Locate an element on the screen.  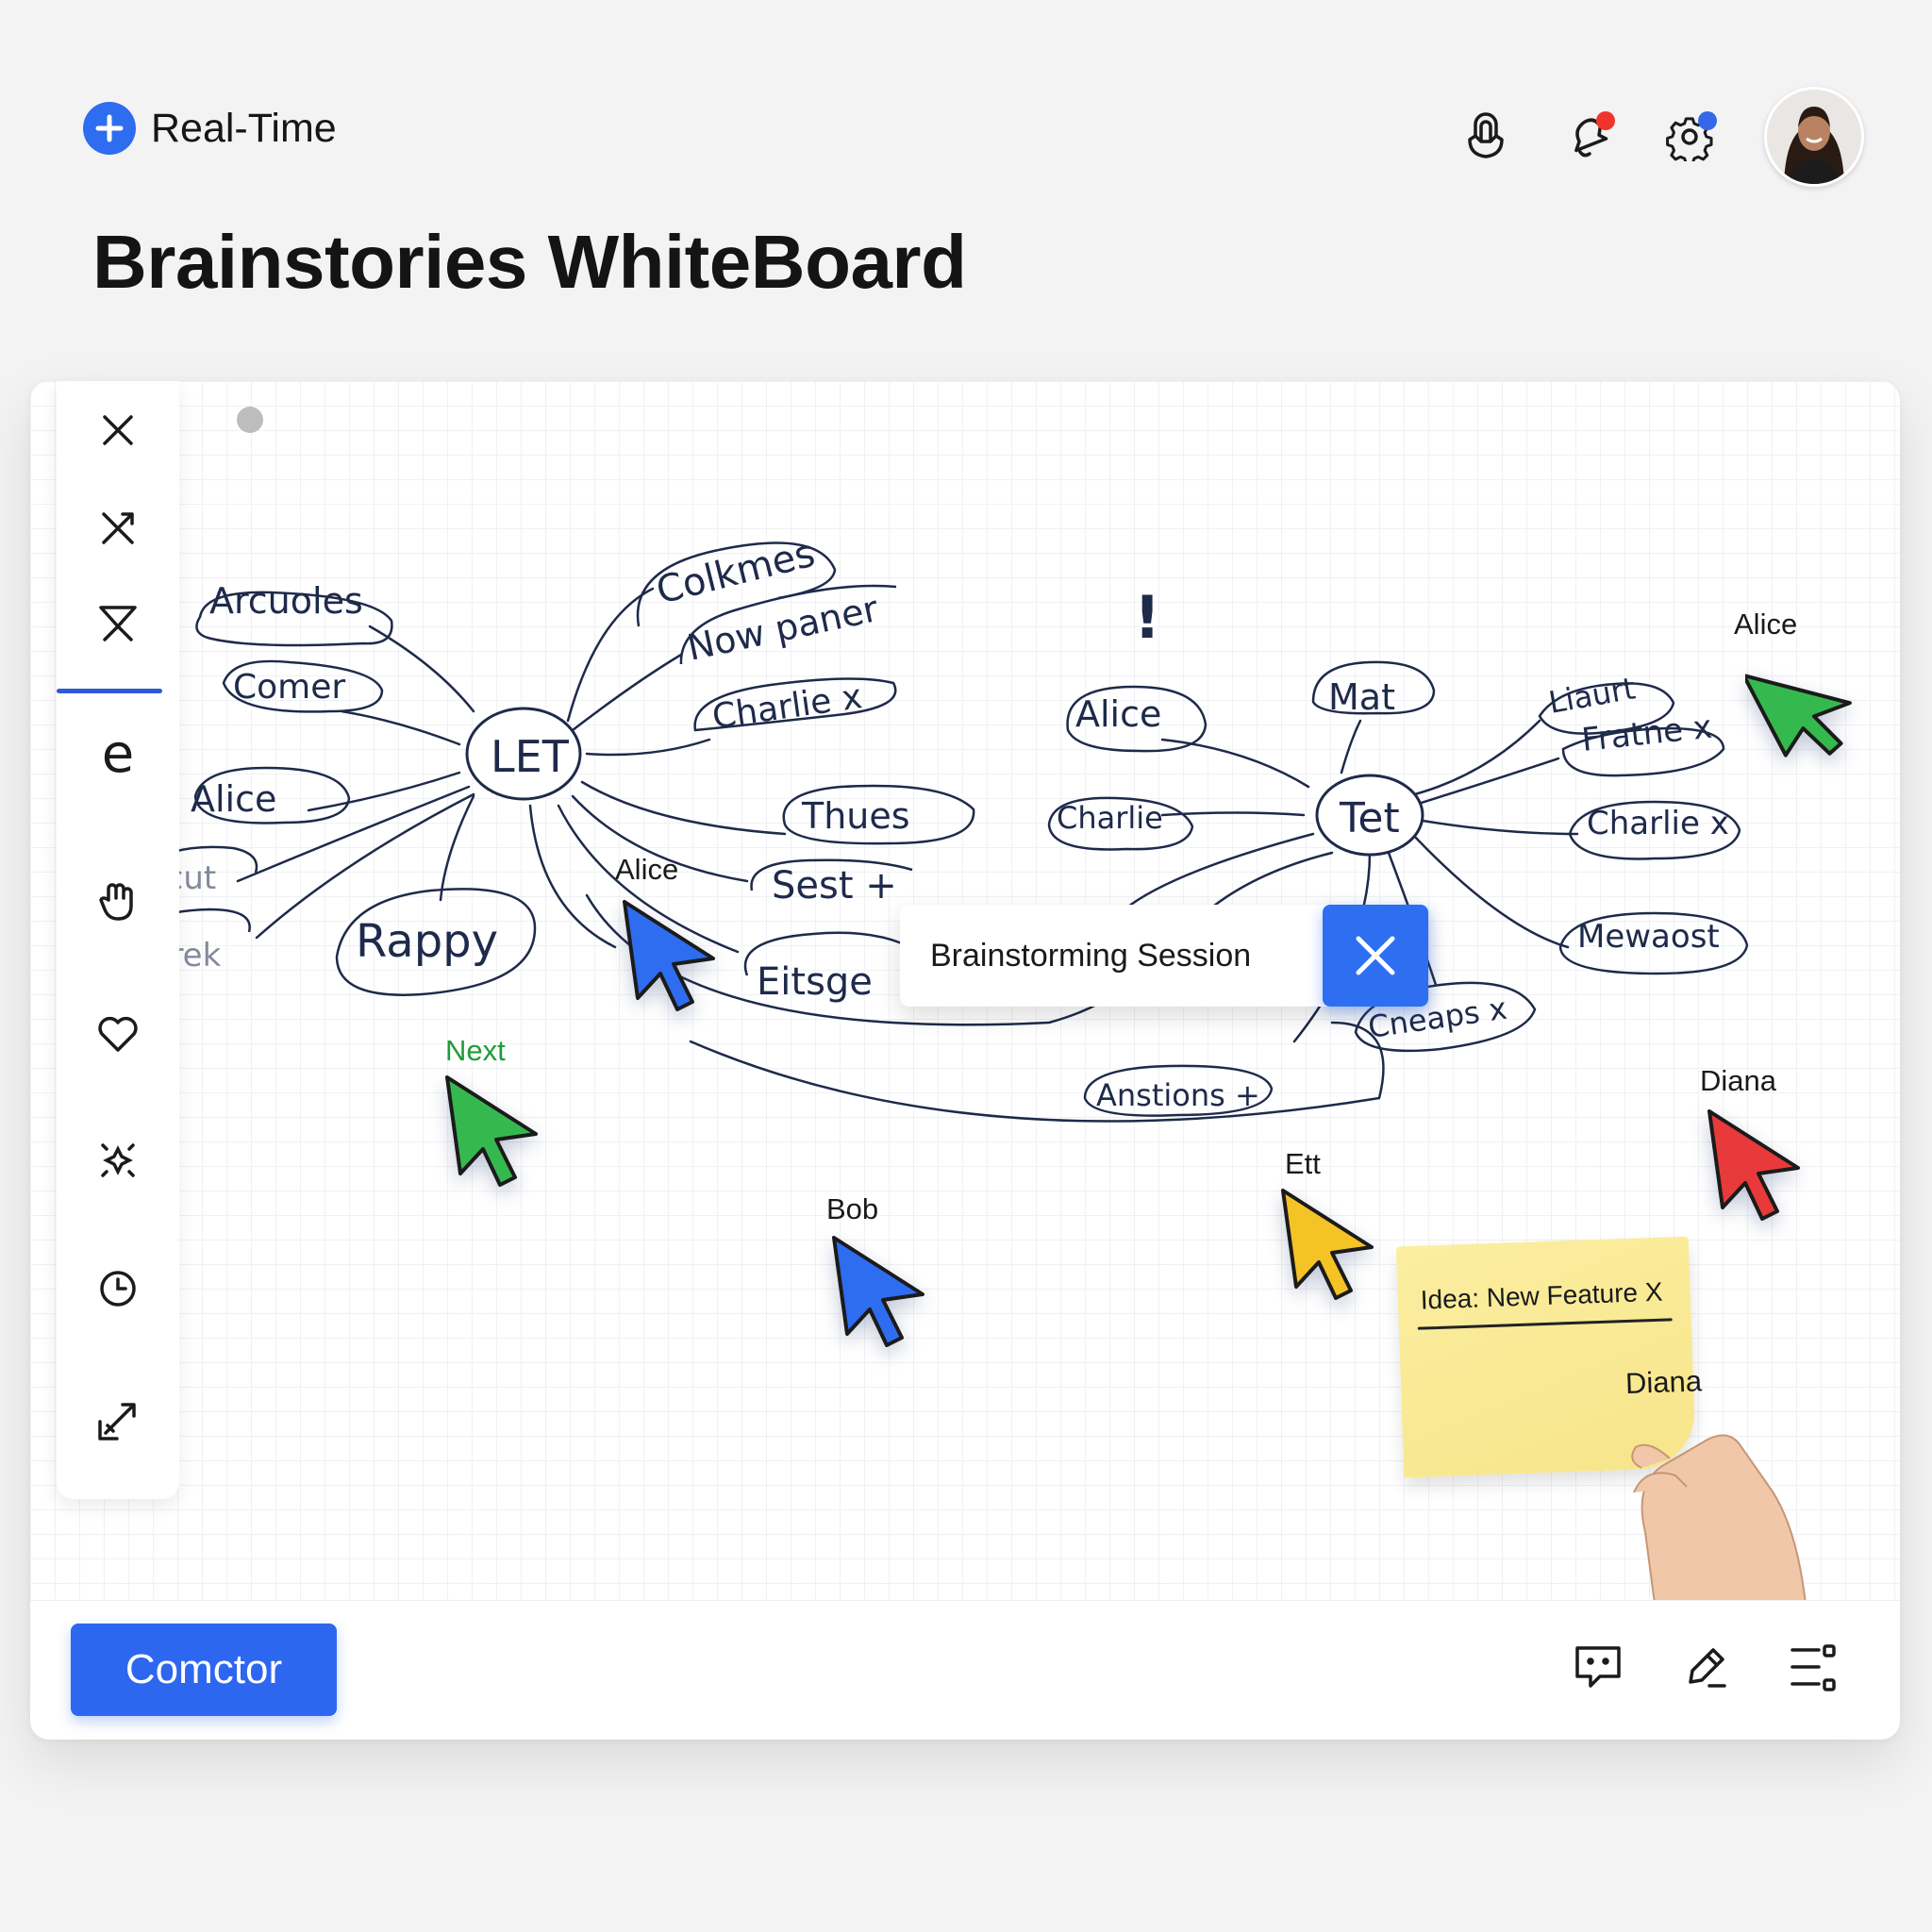
bottom-bar: Comctor is located at coordinates (965, 1670).